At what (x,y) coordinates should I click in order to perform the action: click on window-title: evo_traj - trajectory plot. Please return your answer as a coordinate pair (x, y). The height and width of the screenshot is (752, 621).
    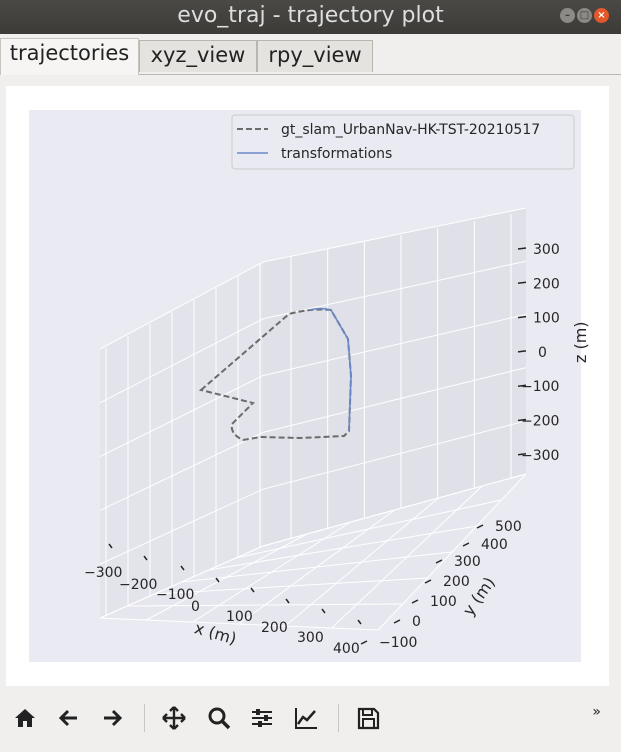
    Looking at the image, I should click on (310, 15).